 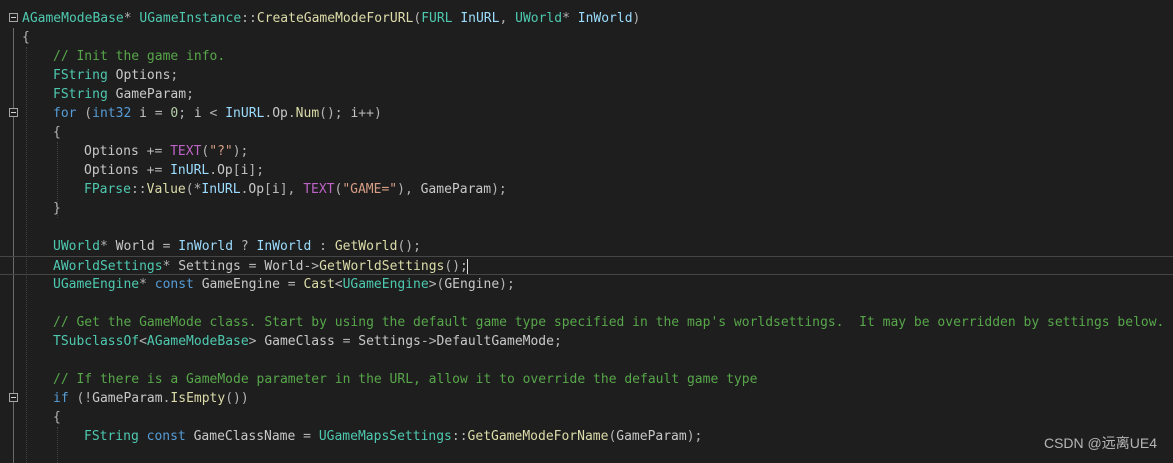 What do you see at coordinates (256, 170) in the screenshot?
I see `code-token: ];` at bounding box center [256, 170].